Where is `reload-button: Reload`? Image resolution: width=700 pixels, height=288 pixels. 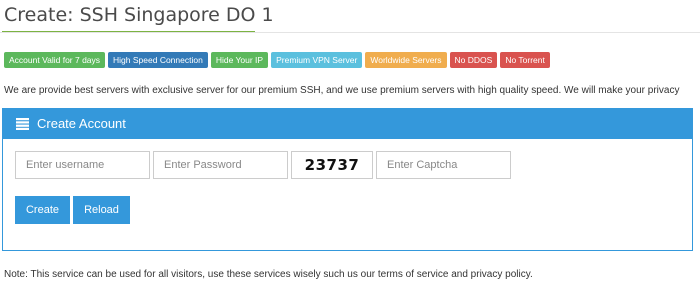 reload-button: Reload is located at coordinates (101, 210).